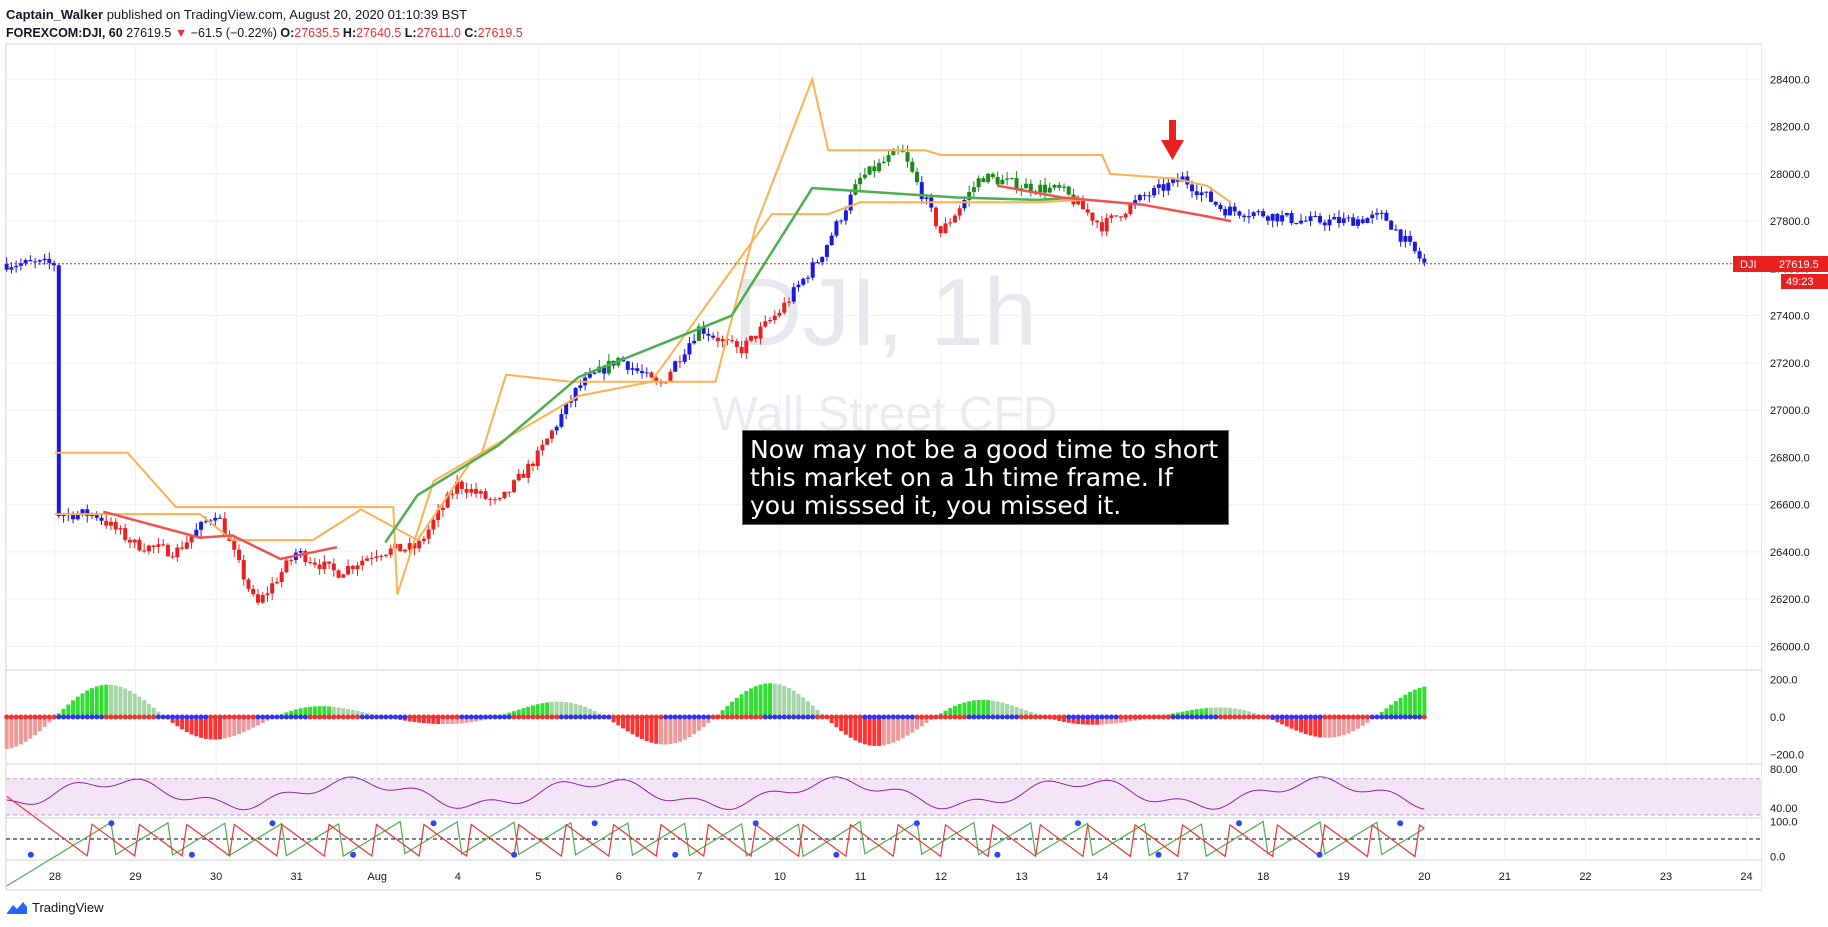 The image size is (1828, 927). Describe the element at coordinates (1172, 140) in the screenshot. I see `down-arrow-marker` at that location.